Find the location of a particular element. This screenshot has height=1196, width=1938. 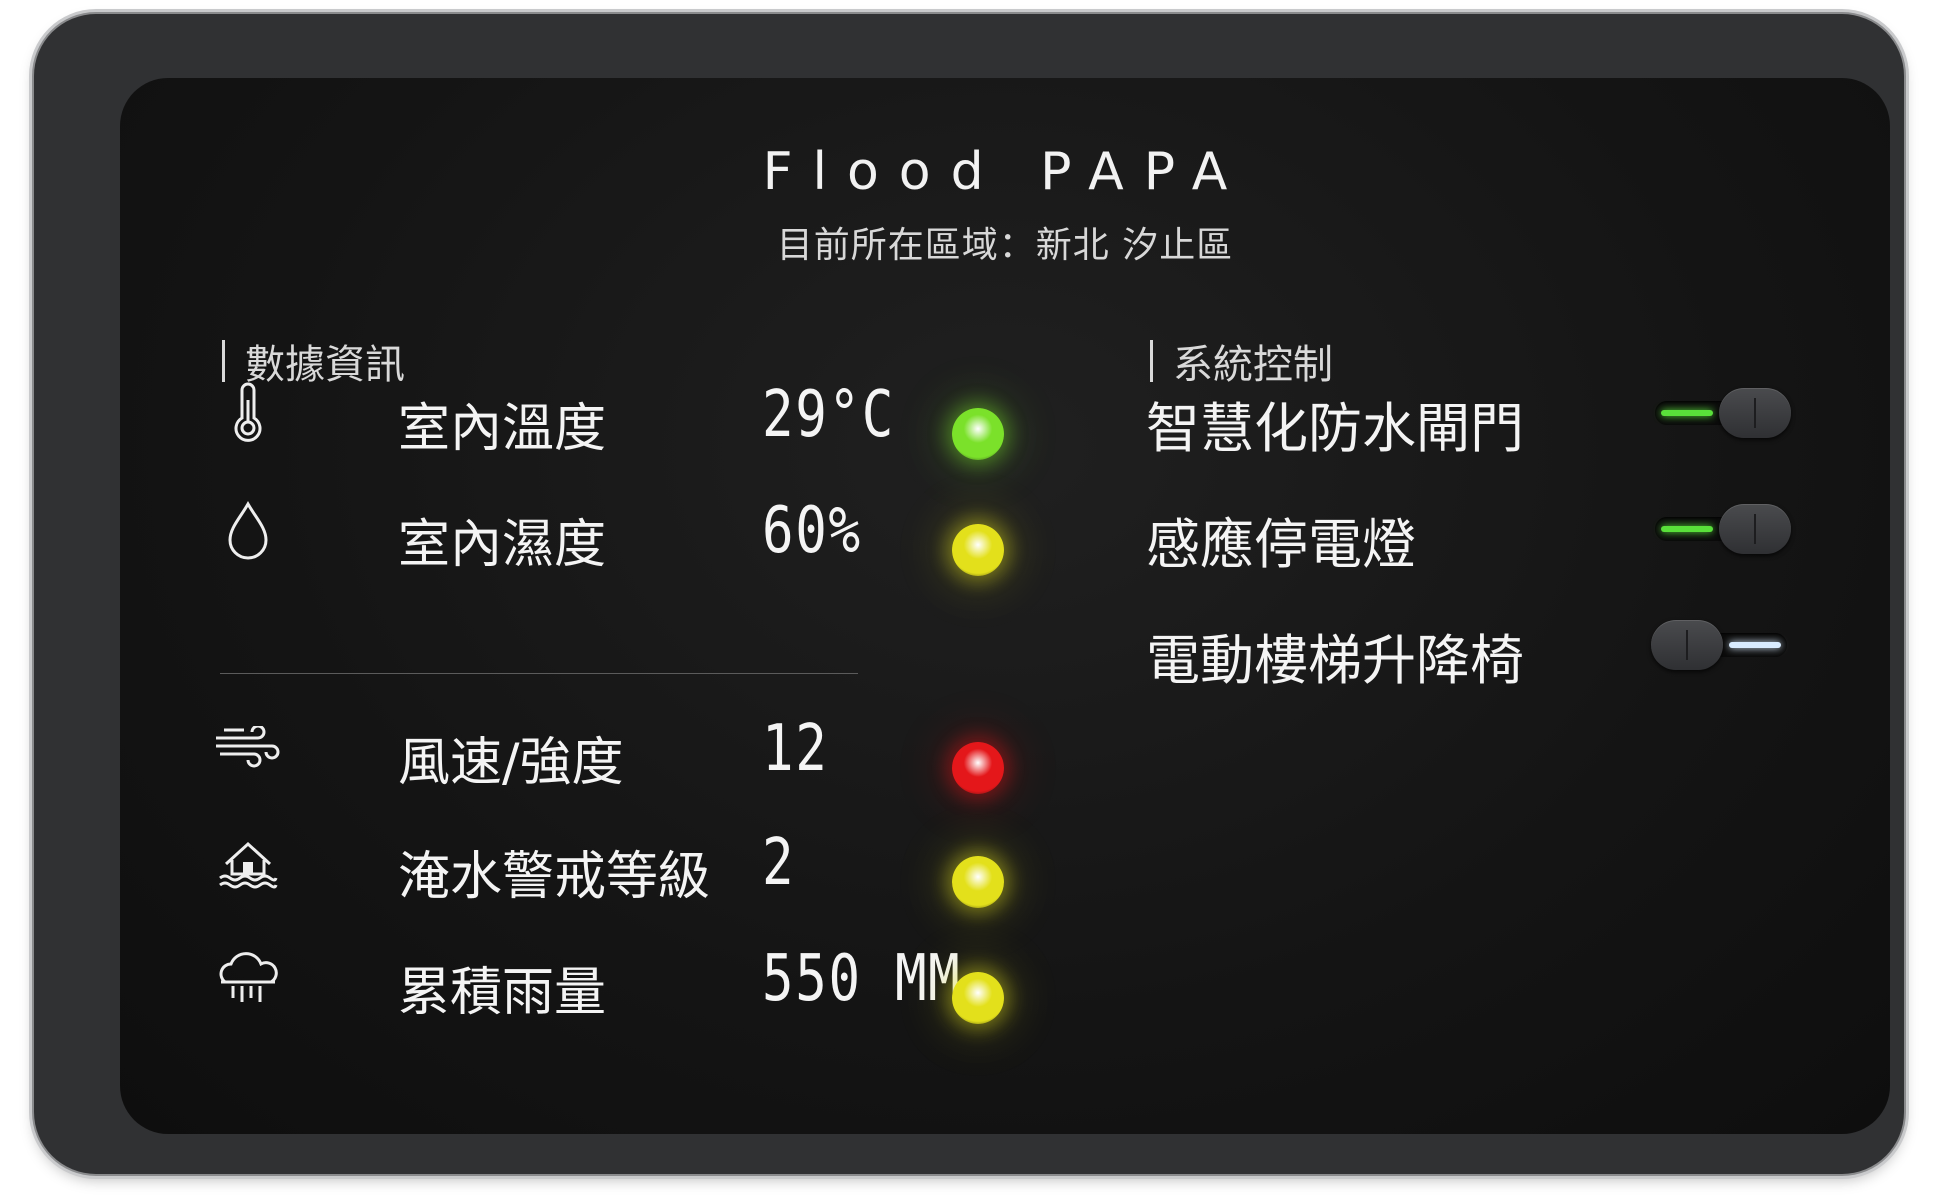

row-label: 室內濕度 is located at coordinates (502, 545).